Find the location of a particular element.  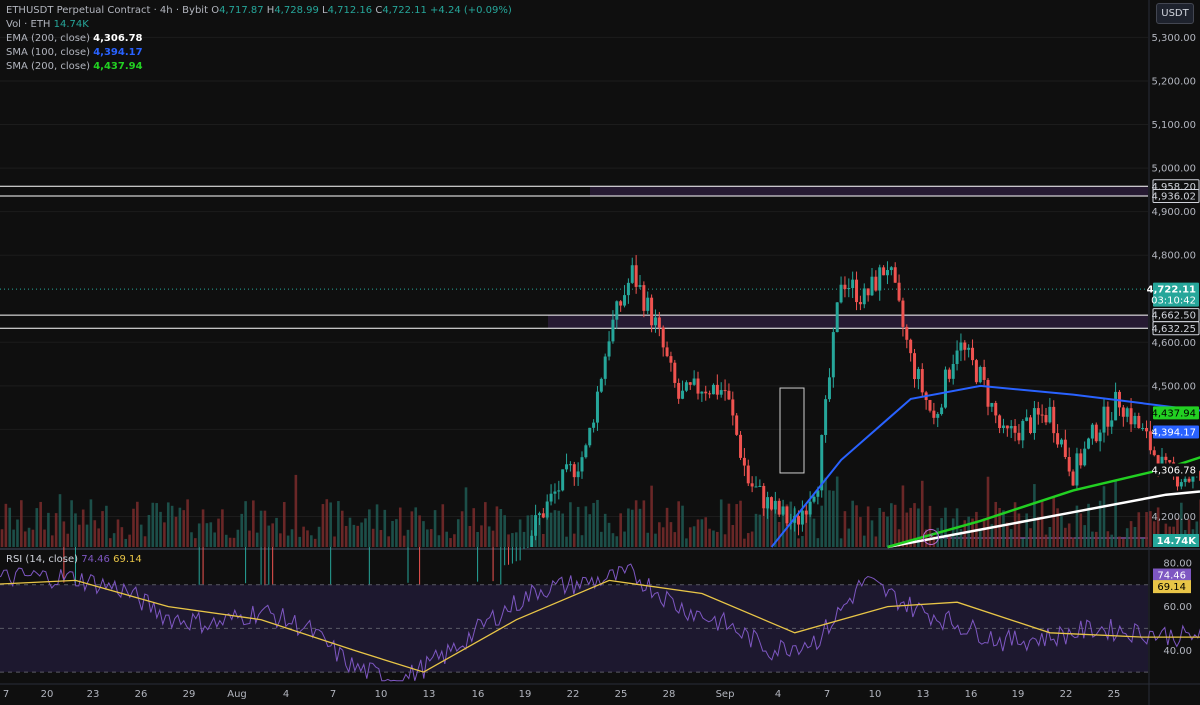

lightning-icon: ⚡ is located at coordinates (931, 537).